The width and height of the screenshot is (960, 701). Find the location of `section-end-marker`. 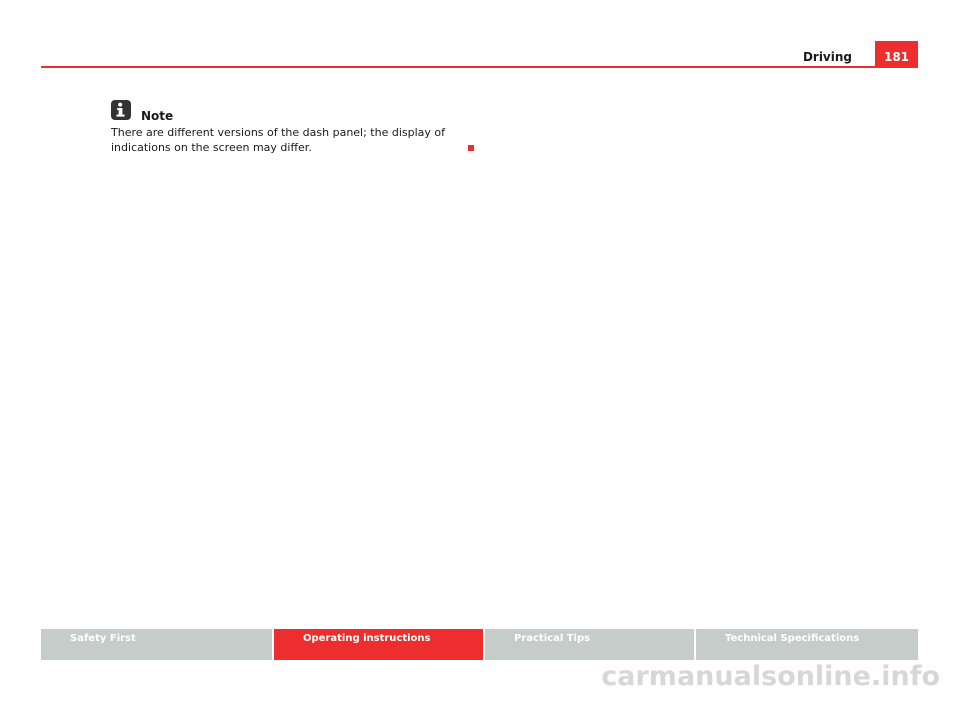

section-end-marker is located at coordinates (471, 148).